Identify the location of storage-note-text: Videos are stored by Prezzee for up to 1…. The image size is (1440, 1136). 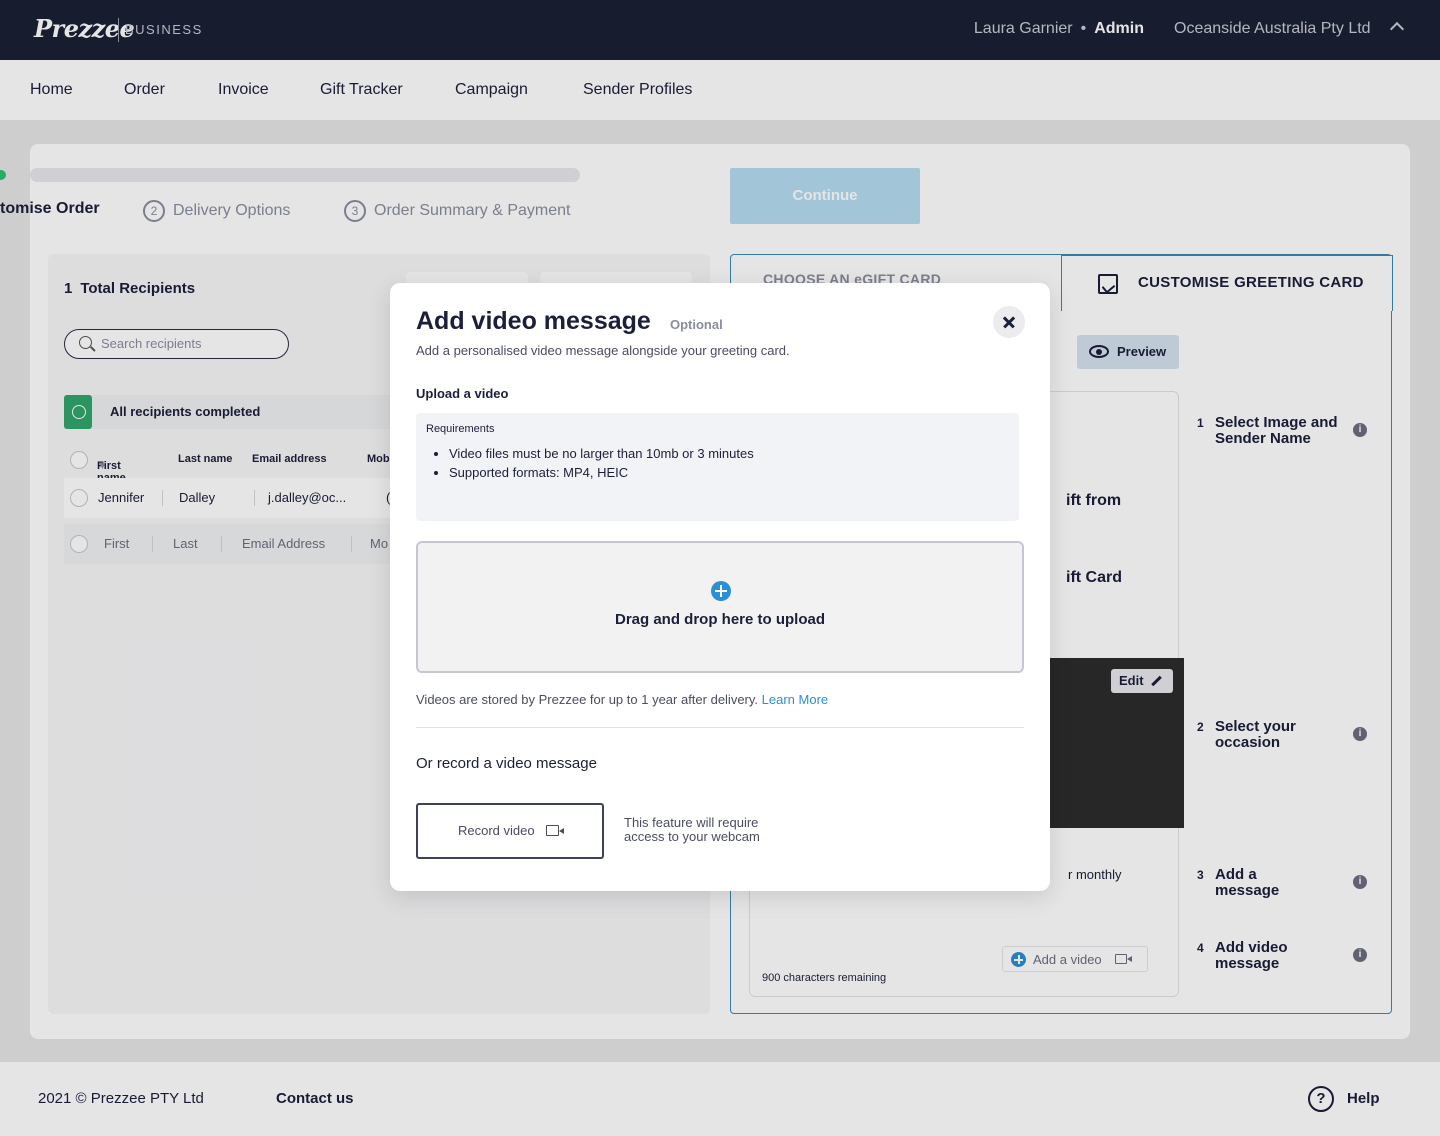
(587, 699).